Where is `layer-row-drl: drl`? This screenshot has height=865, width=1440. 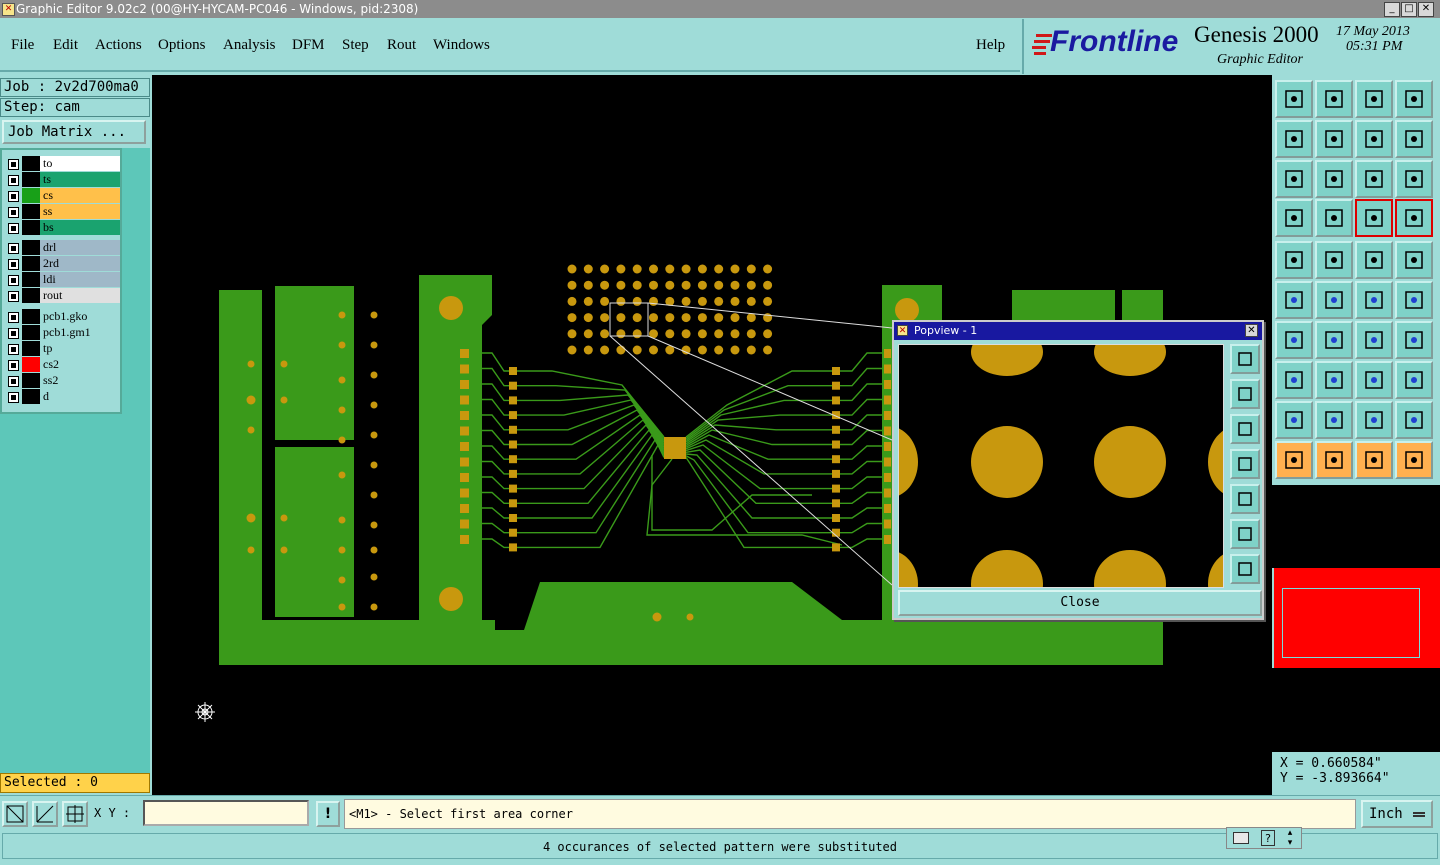 layer-row-drl: drl is located at coordinates (63, 247).